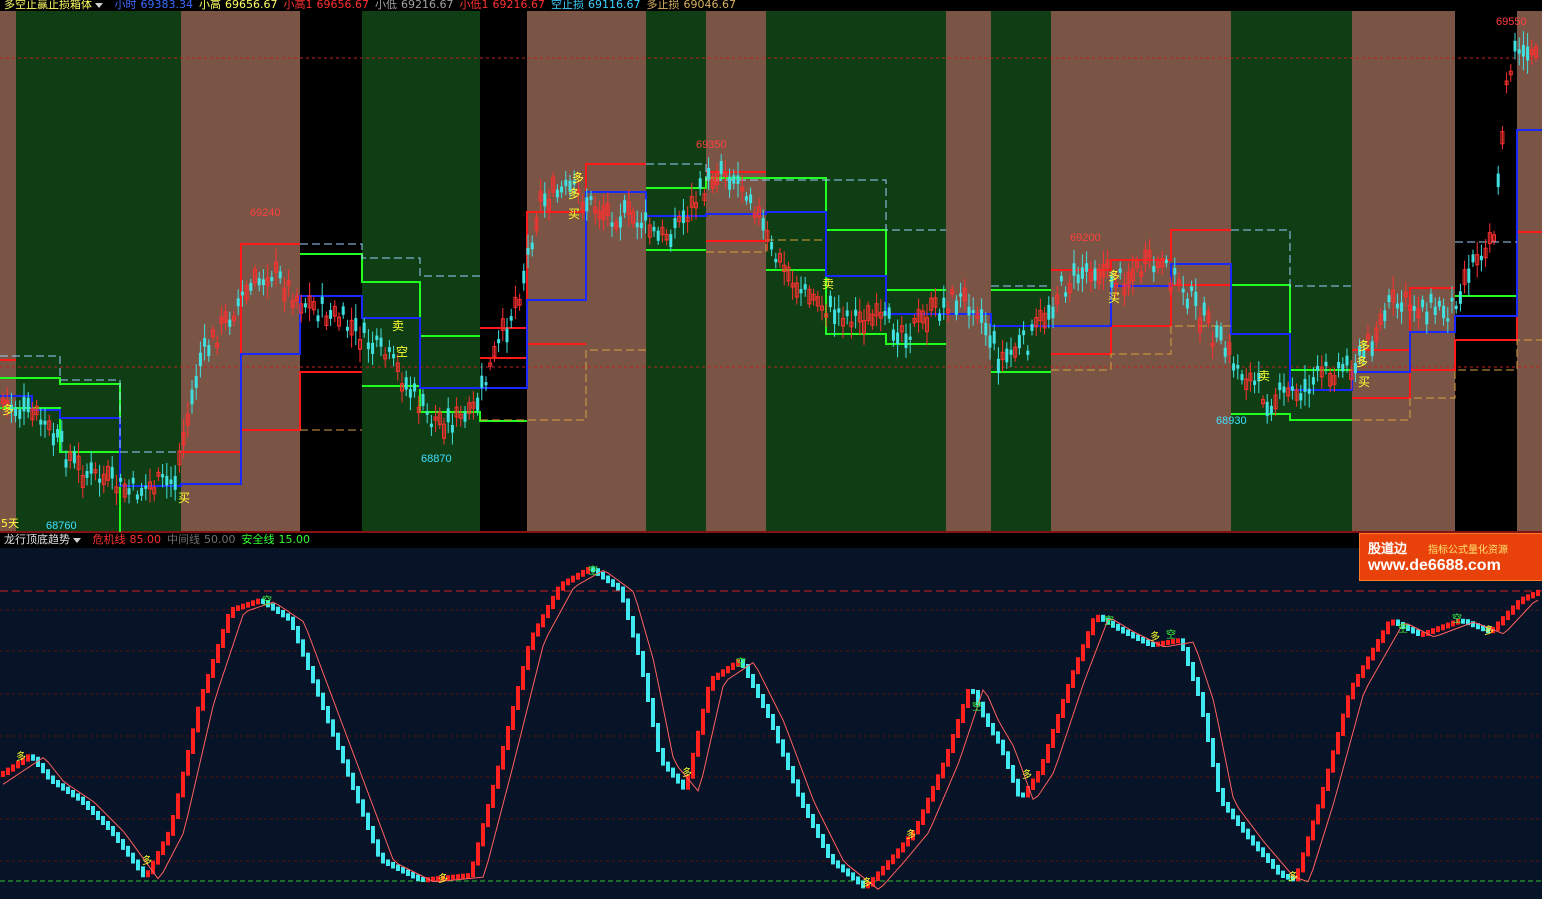  What do you see at coordinates (1450, 557) in the screenshot?
I see `watermark-banner: 股道边 指标公式量化资源 www.de6688.com` at bounding box center [1450, 557].